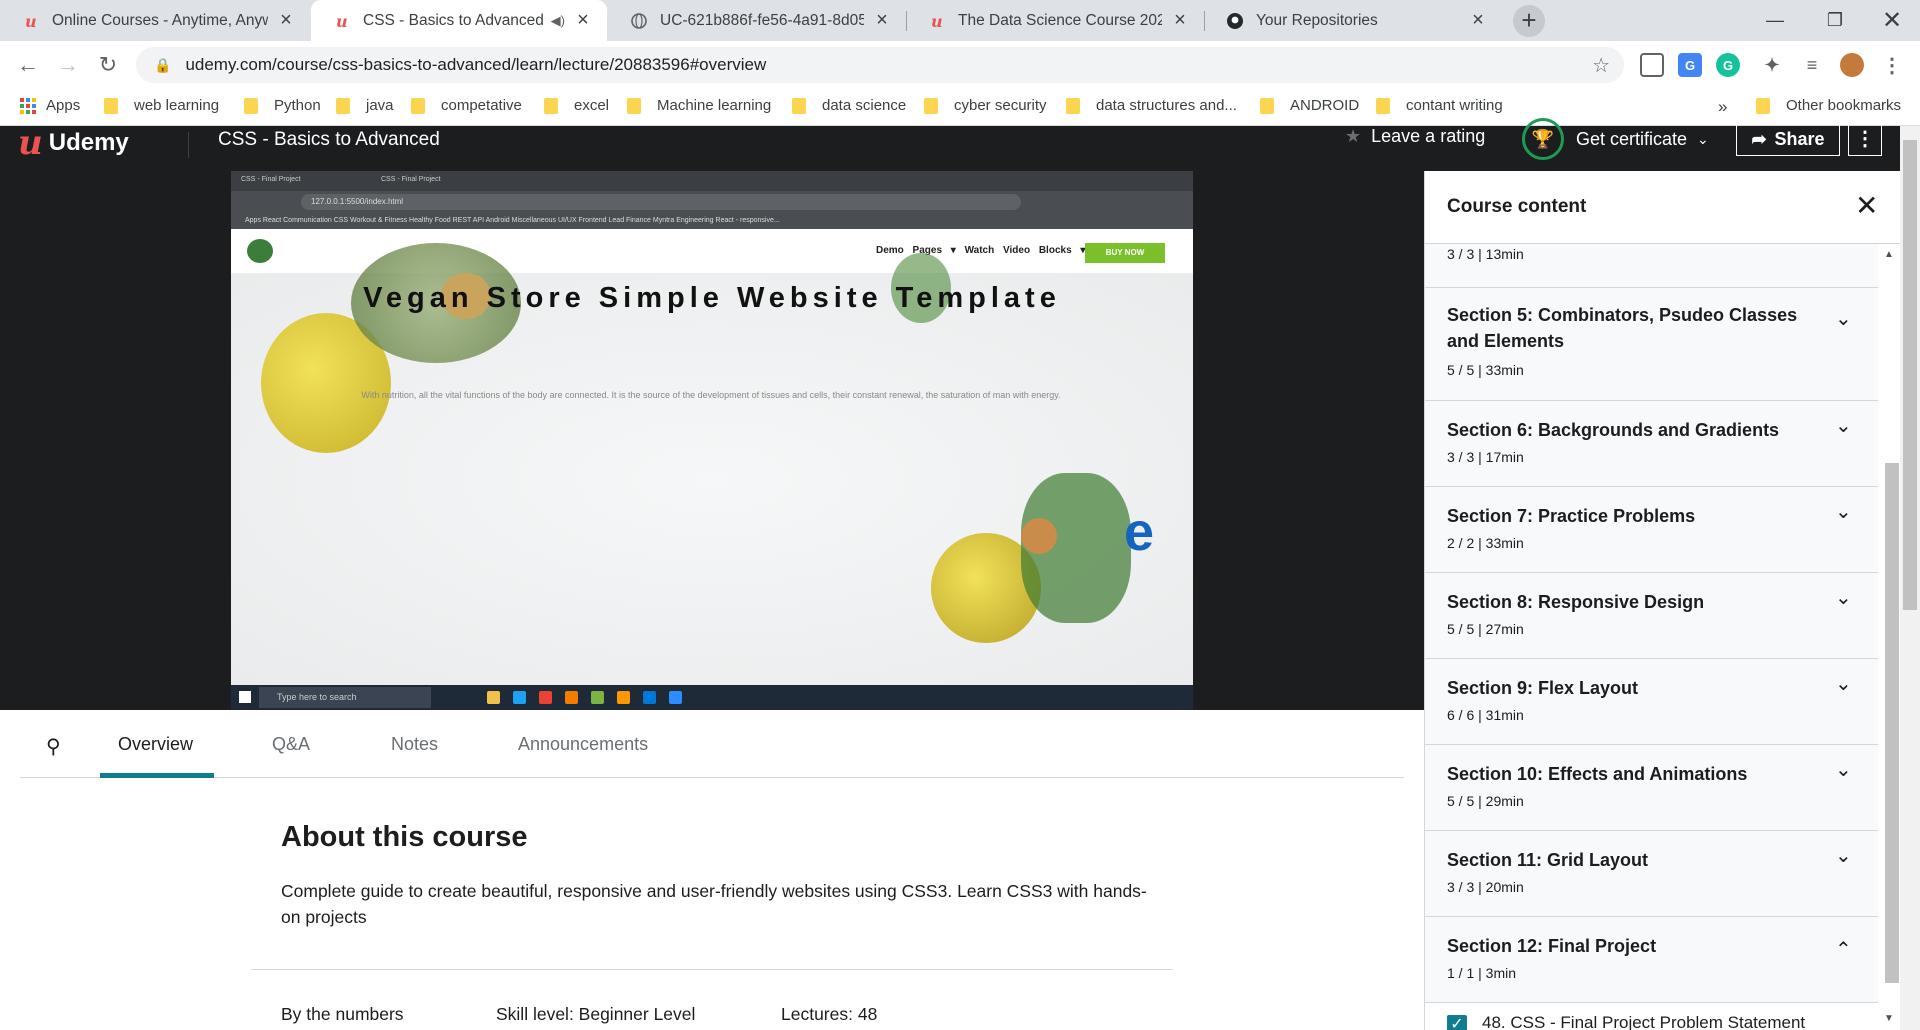 The width and height of the screenshot is (1920, 1030). I want to click on cast-icon, so click(1652, 65).